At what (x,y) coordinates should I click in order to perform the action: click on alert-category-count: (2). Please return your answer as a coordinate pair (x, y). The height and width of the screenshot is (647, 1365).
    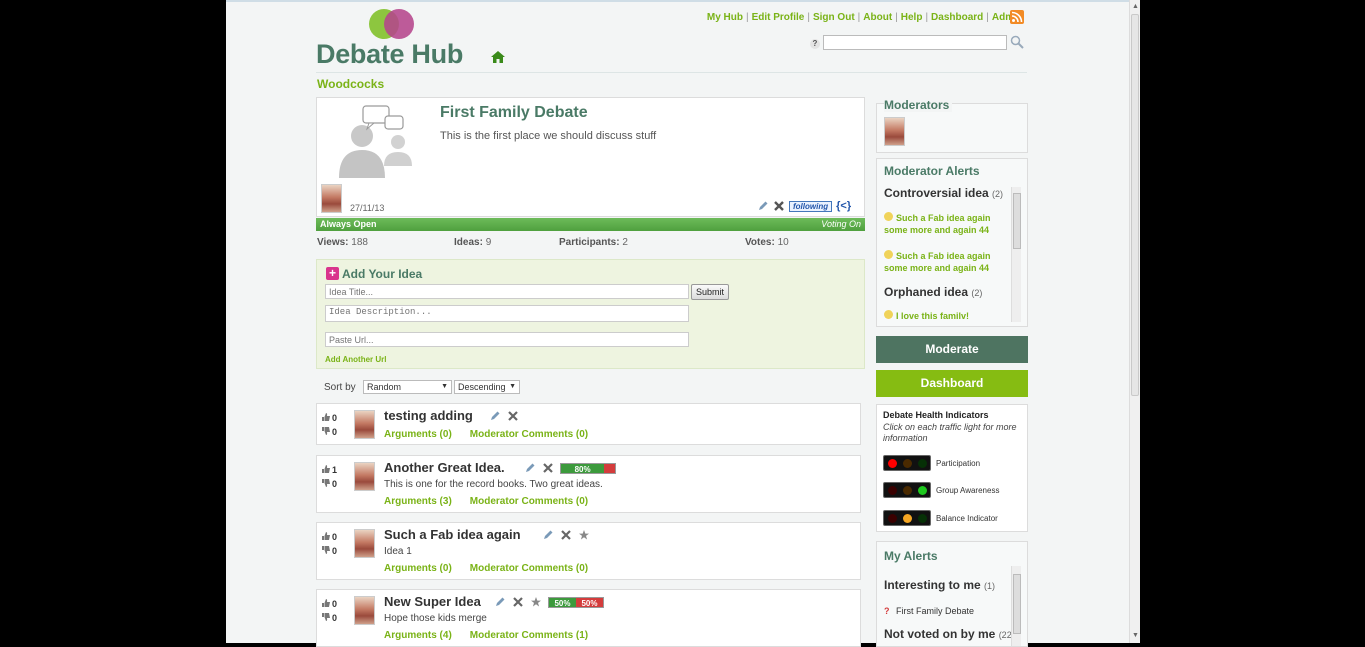
    Looking at the image, I should click on (998, 194).